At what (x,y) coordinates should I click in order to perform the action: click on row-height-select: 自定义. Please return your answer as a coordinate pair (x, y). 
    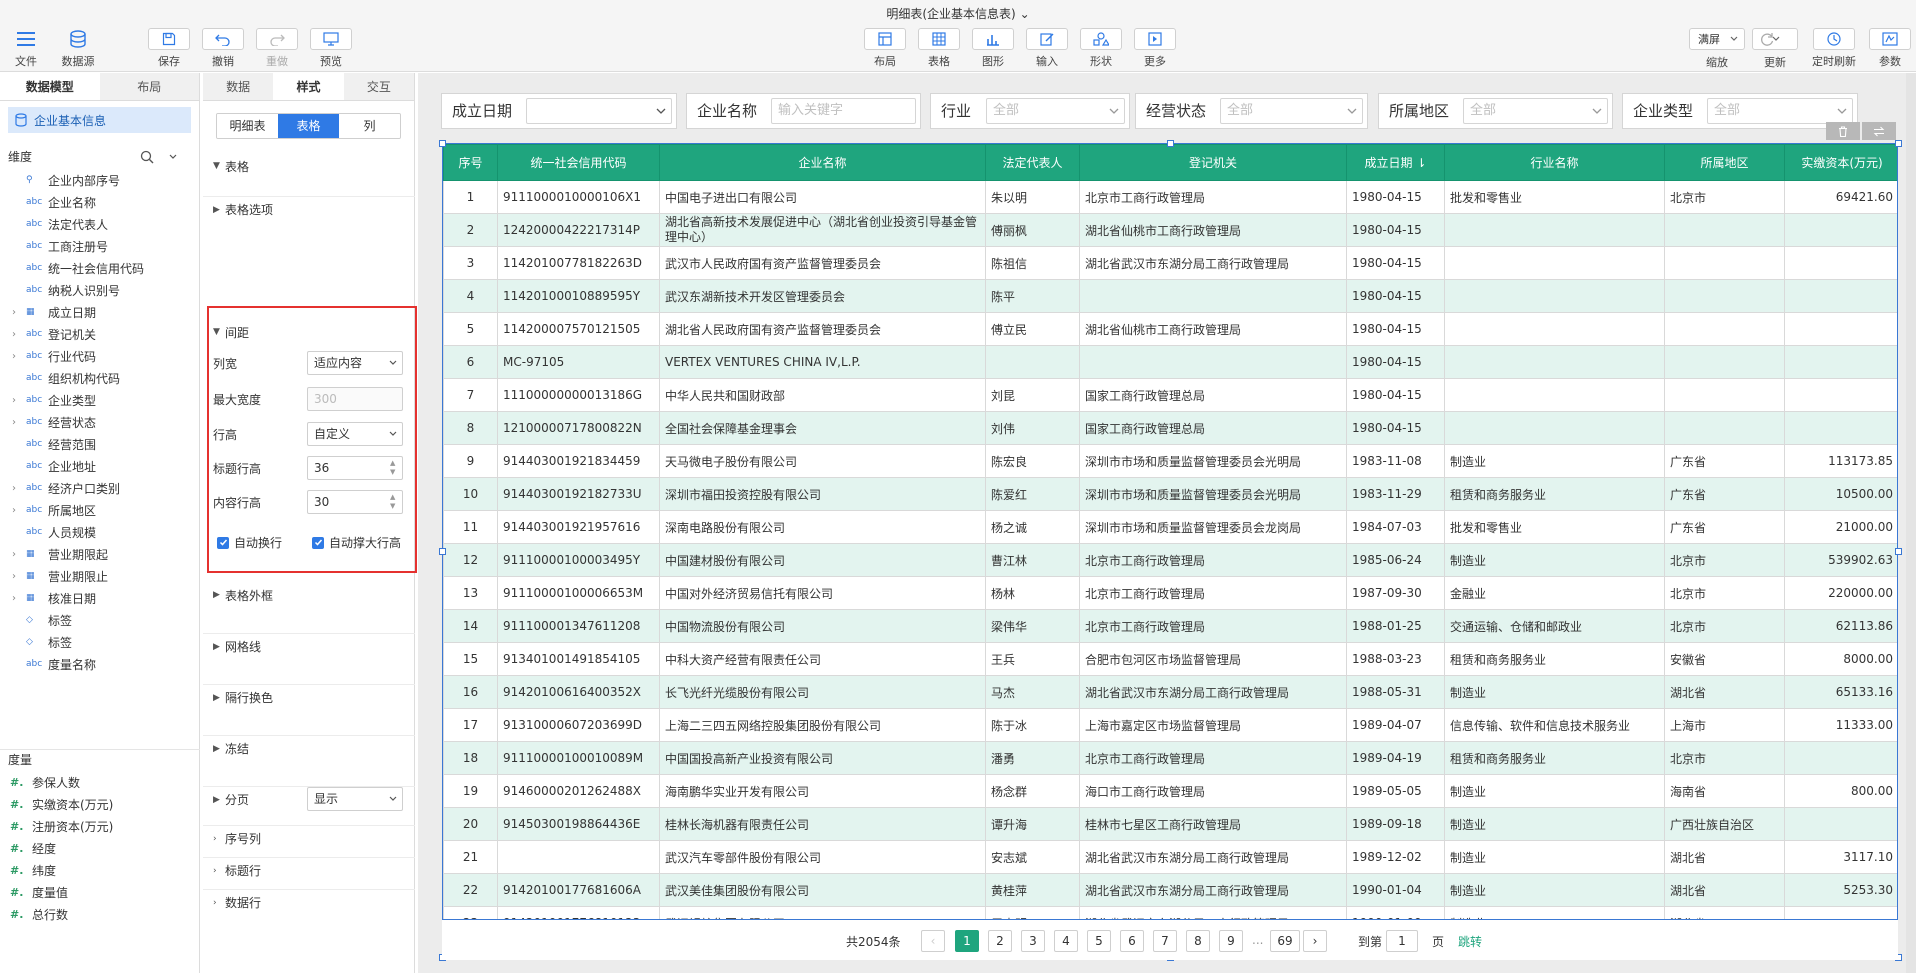
    Looking at the image, I should click on (355, 434).